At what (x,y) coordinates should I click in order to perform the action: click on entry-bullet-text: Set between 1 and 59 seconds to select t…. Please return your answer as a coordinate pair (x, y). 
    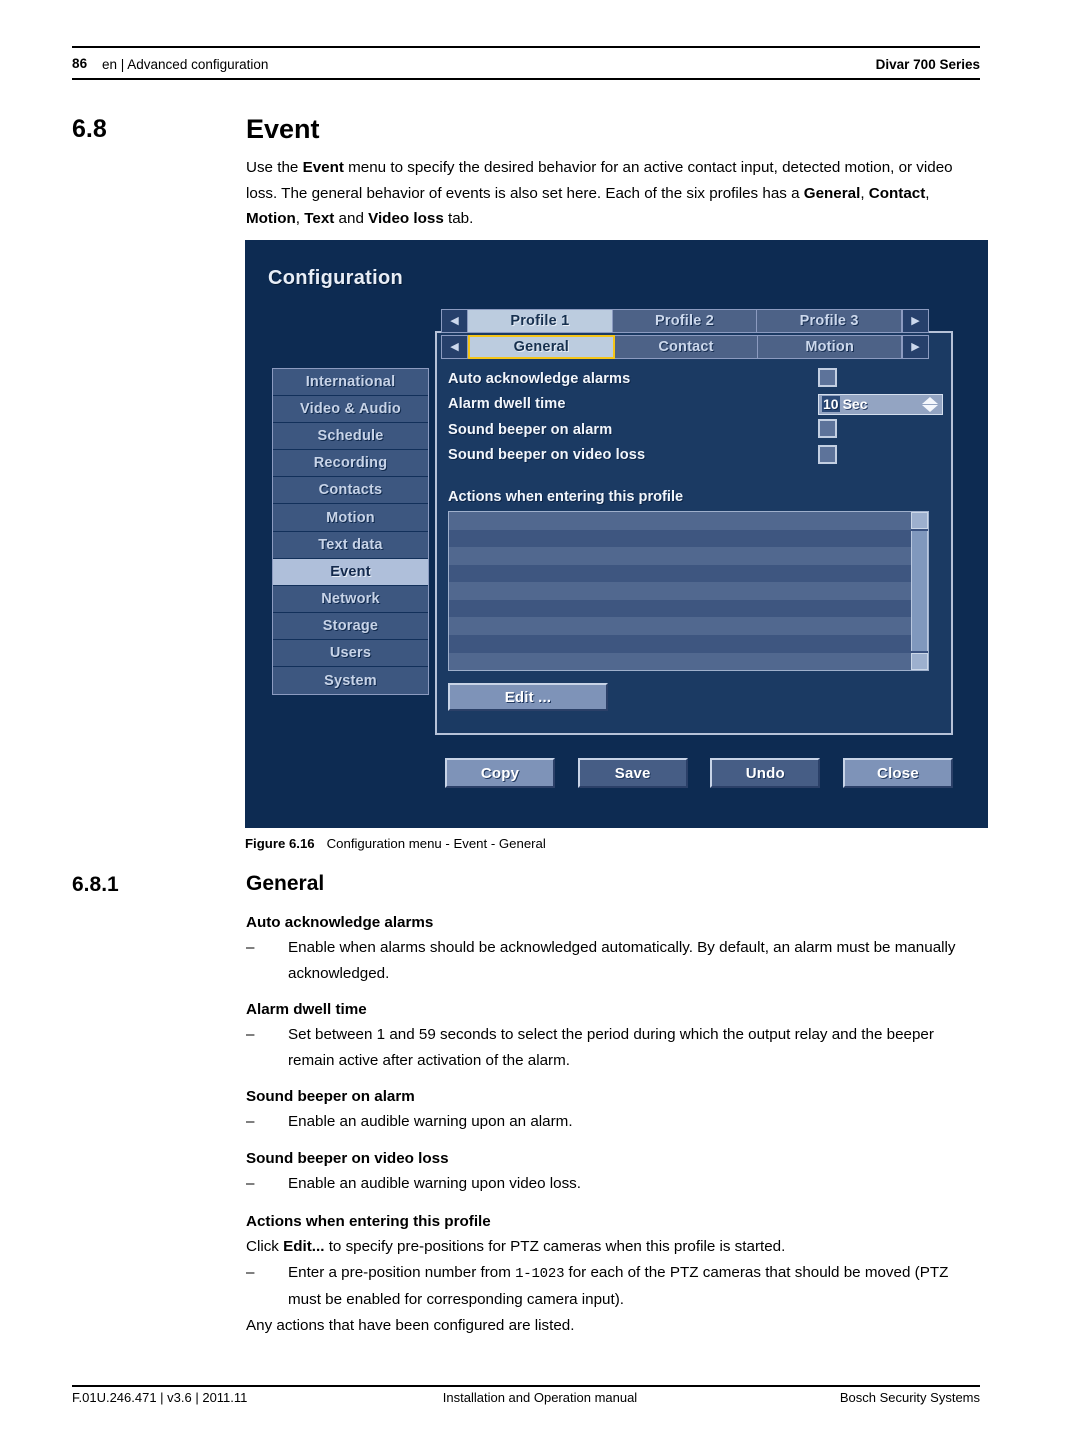
    Looking at the image, I should click on (611, 1047).